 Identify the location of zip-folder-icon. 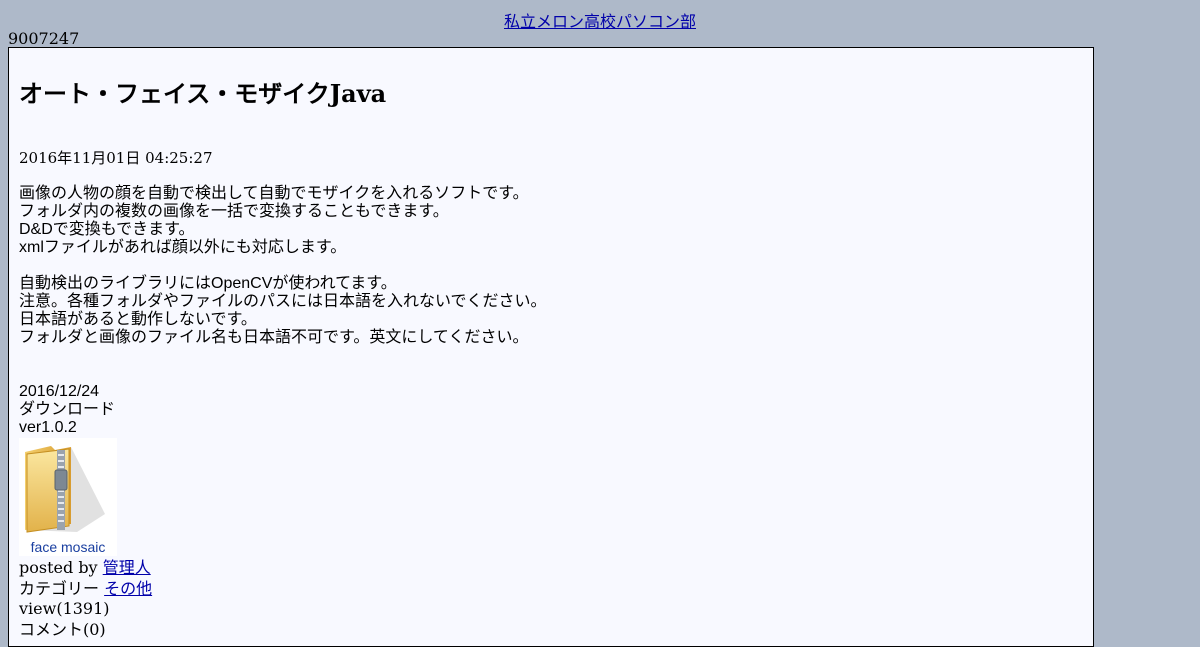
(65, 489).